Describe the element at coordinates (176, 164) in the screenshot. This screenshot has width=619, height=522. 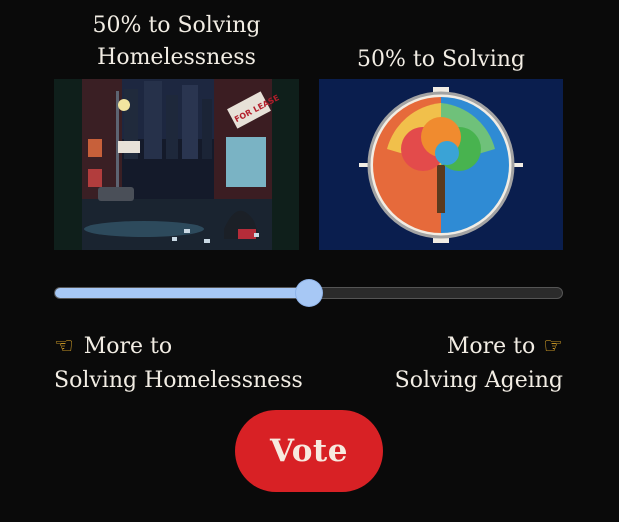
I see `homelessness-image: FOR LEASE` at that location.